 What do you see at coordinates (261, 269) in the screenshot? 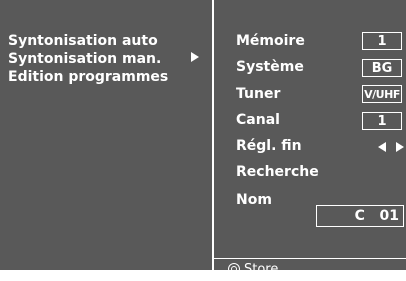
I see `store-label: Store` at bounding box center [261, 269].